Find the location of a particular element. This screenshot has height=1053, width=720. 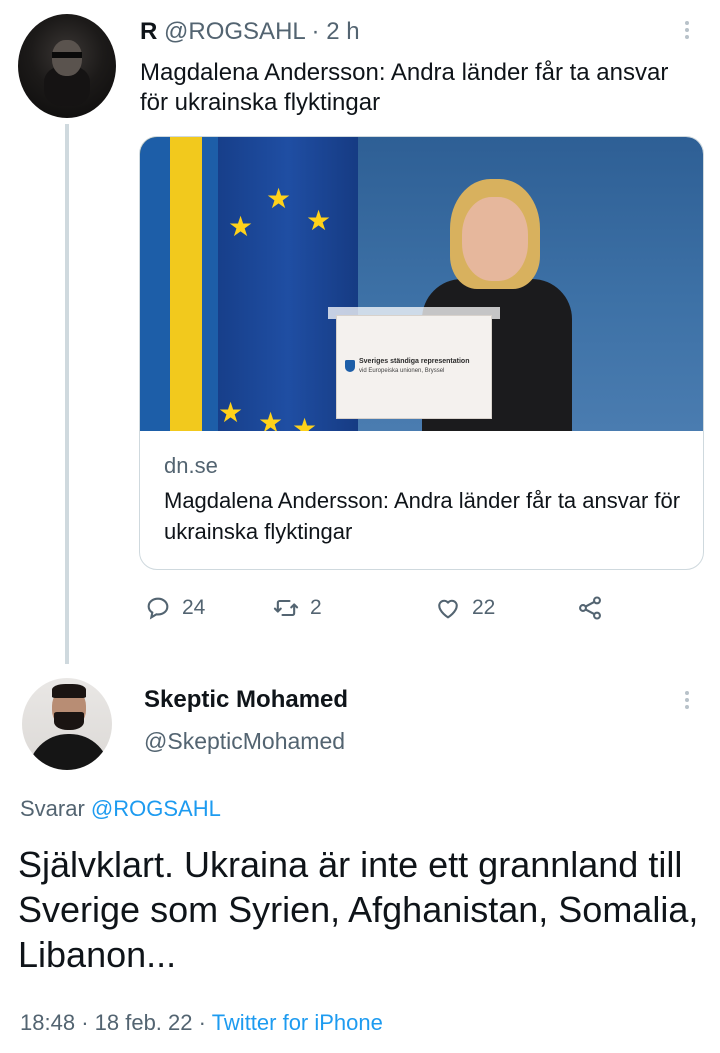

reply-tweet-meta: 18:48 · 18 feb. 22 · Twitter for iPhone is located at coordinates (201, 1023).